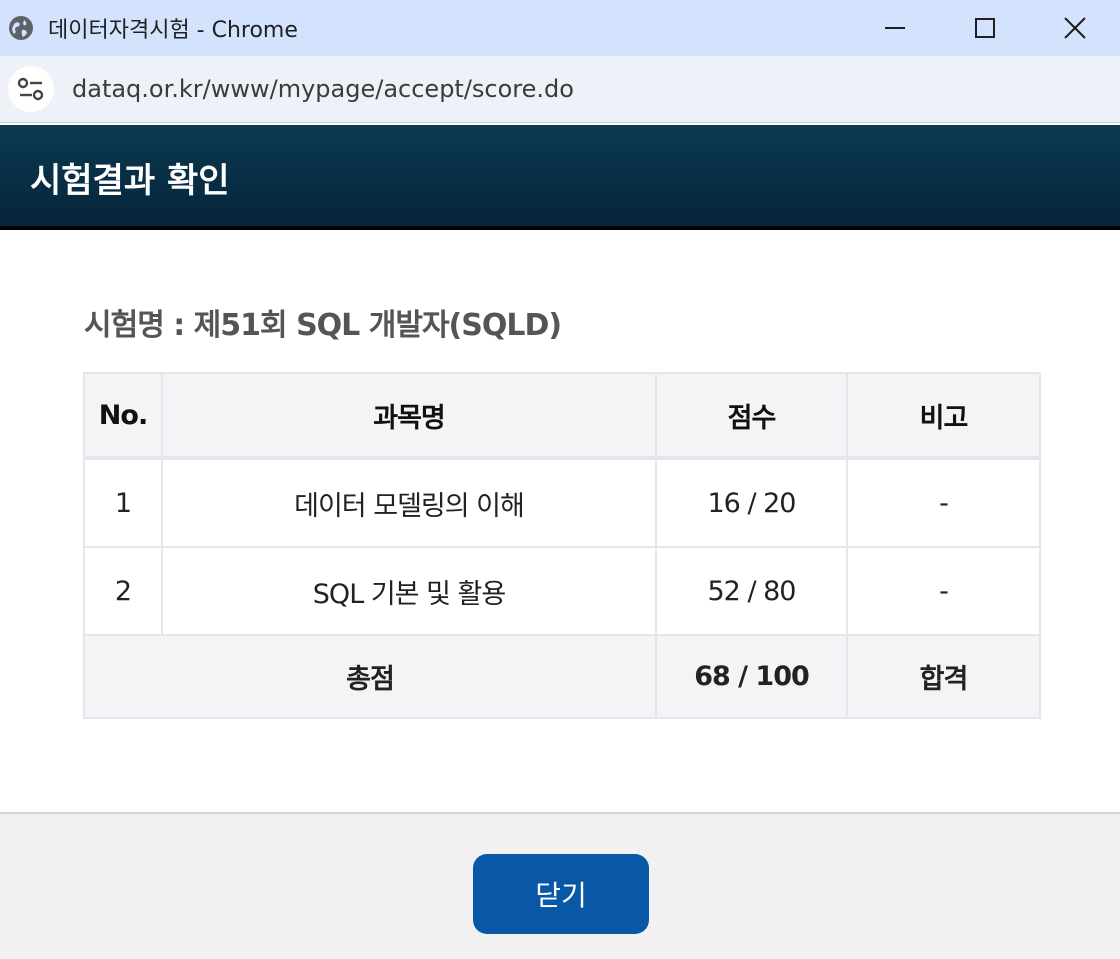 The image size is (1120, 959). What do you see at coordinates (751, 676) in the screenshot?
I see `total-score: 68 / 100` at bounding box center [751, 676].